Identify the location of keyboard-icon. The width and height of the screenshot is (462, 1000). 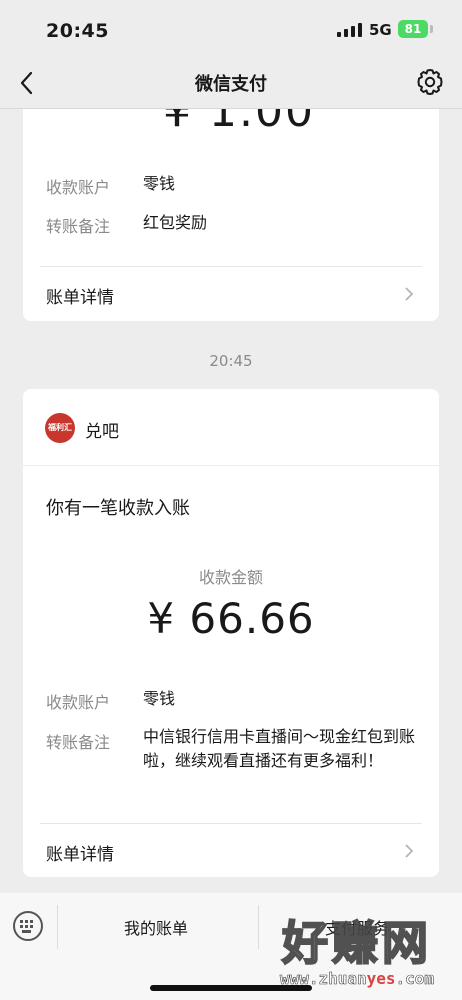
(28, 926).